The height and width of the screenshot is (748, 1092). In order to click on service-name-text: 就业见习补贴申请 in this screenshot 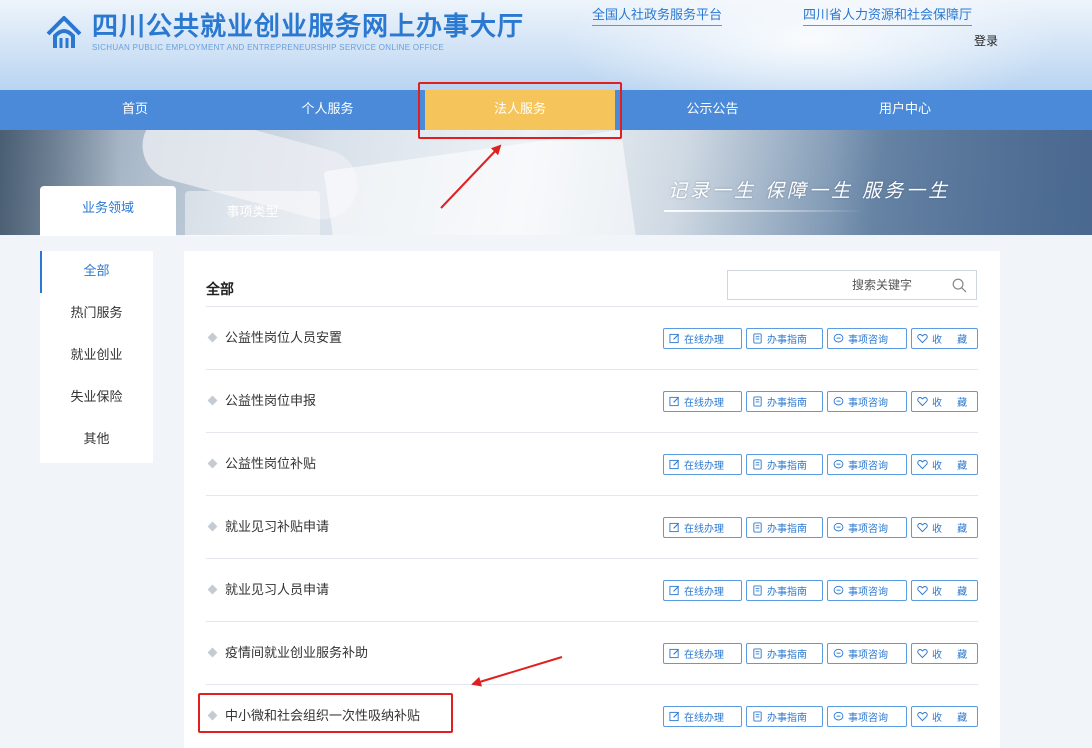, I will do `click(277, 527)`.